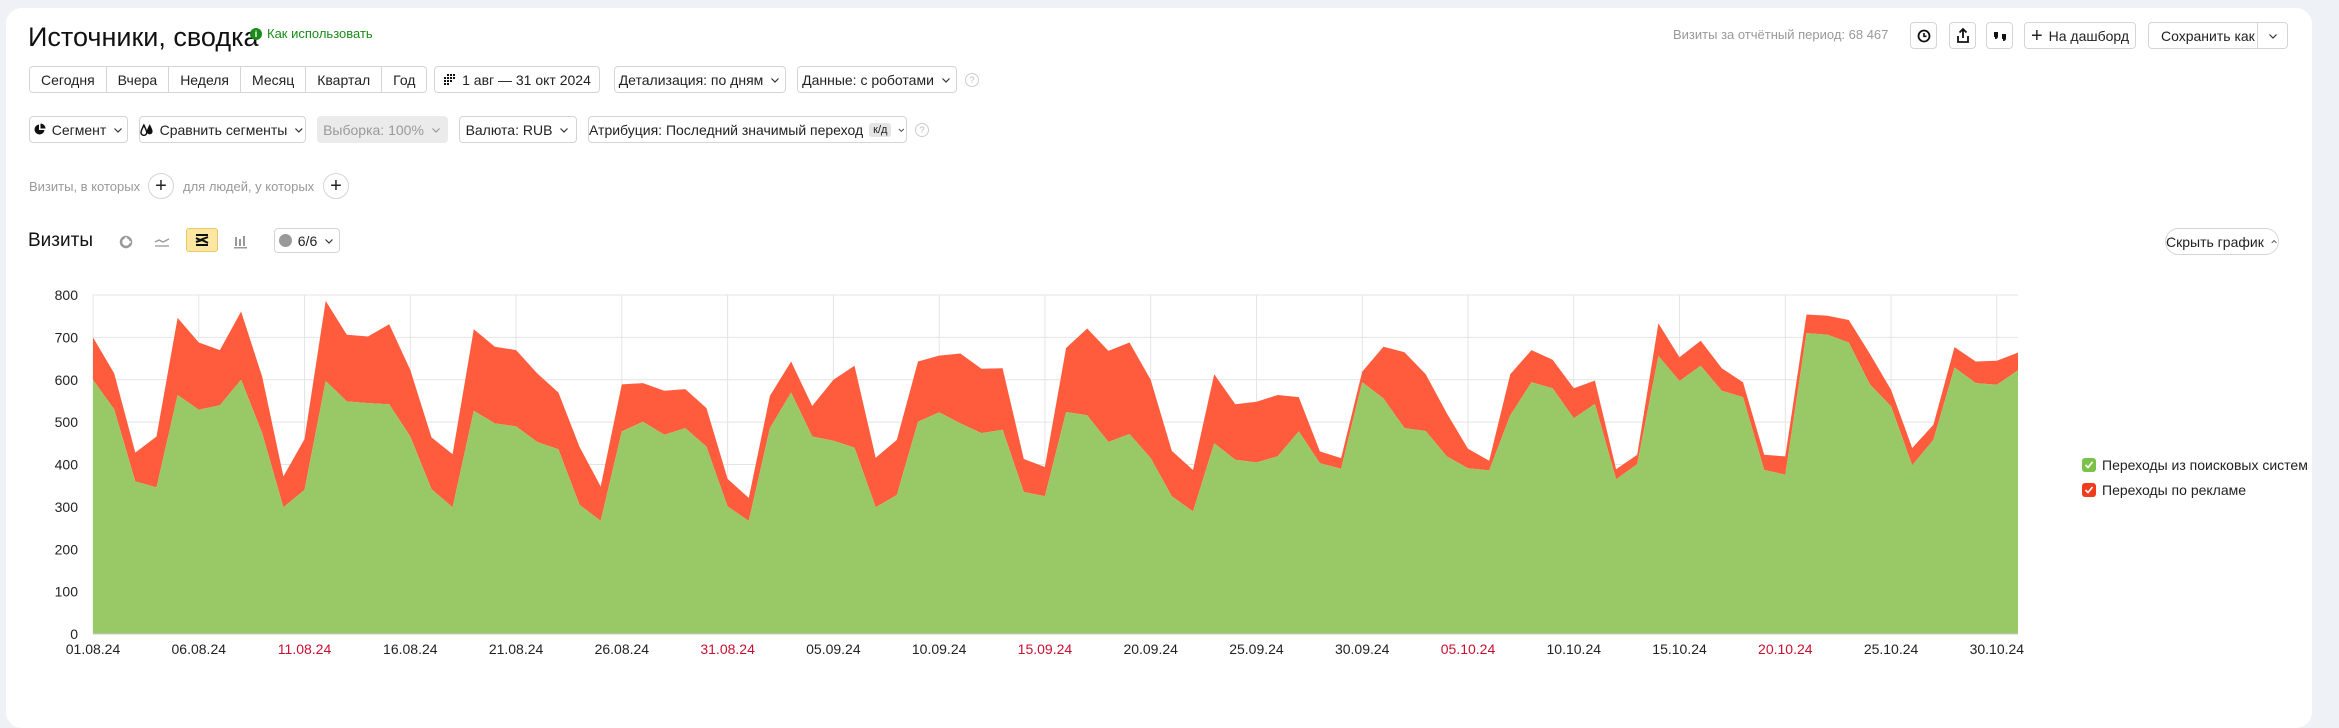  Describe the element at coordinates (727, 649) in the screenshot. I see `x-tick-label: 31.08.24` at that location.